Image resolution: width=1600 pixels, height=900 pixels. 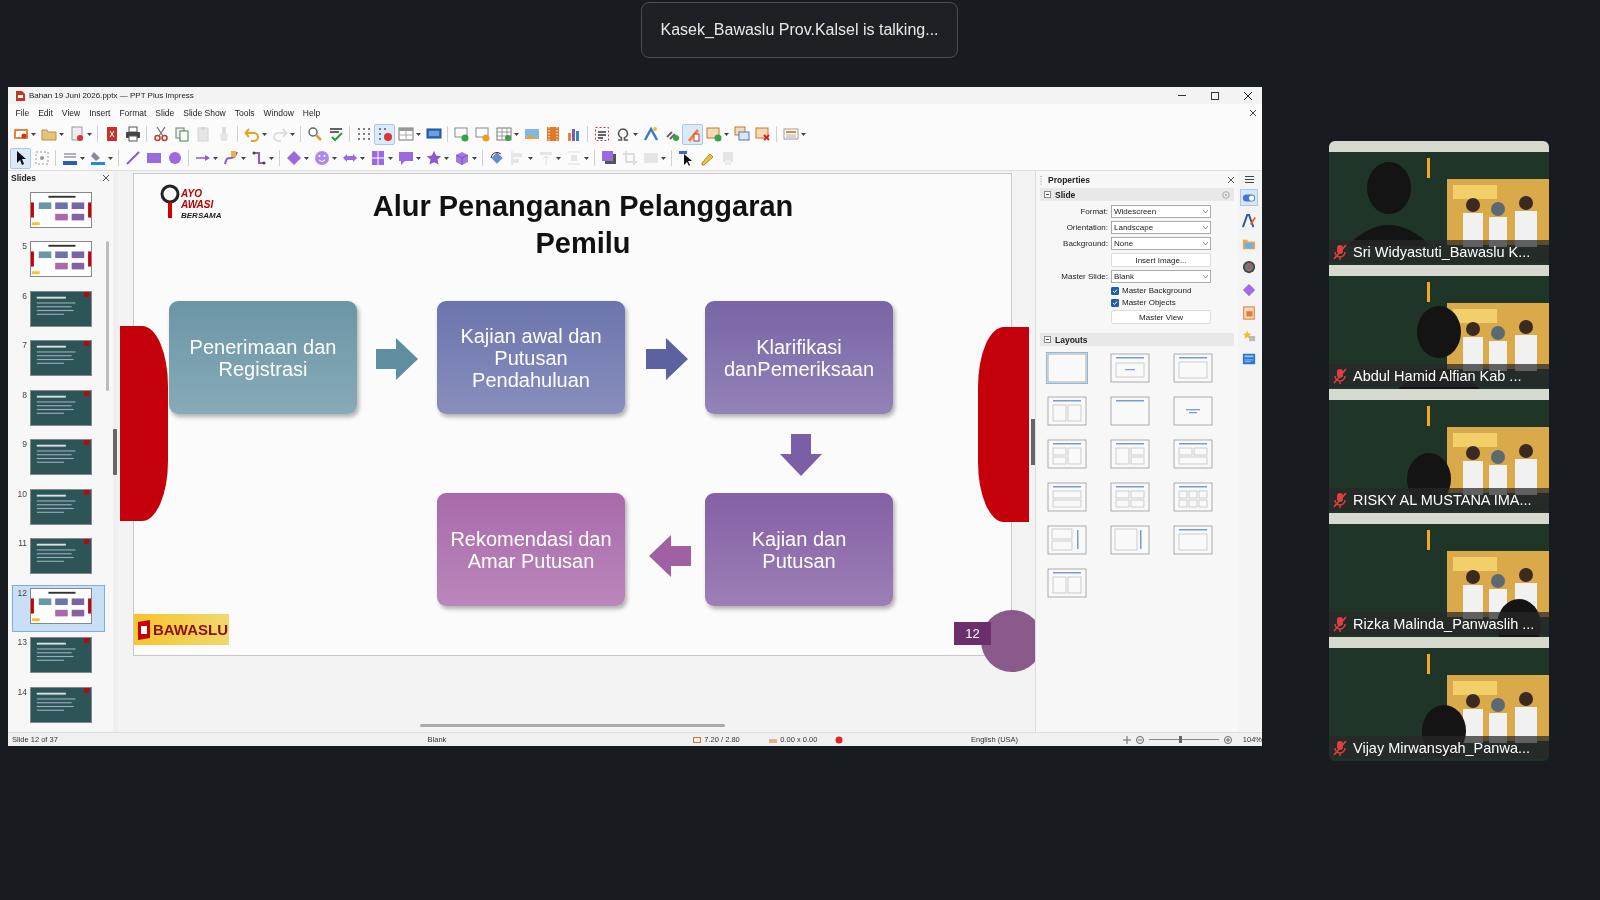 What do you see at coordinates (1161, 276) in the screenshot?
I see `dropdown-field: Blank` at bounding box center [1161, 276].